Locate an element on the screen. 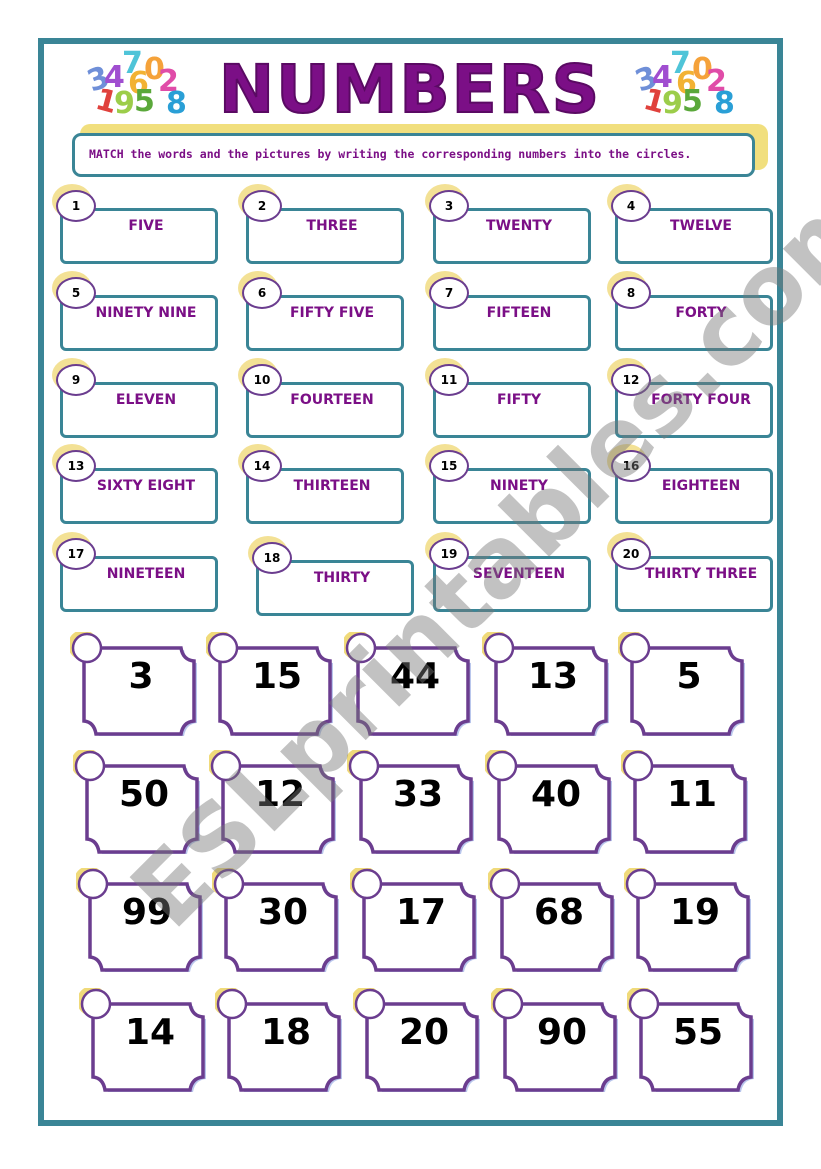 The image size is (821, 1169). word-card: 19 SEVENTEEN is located at coordinates (509, 572).